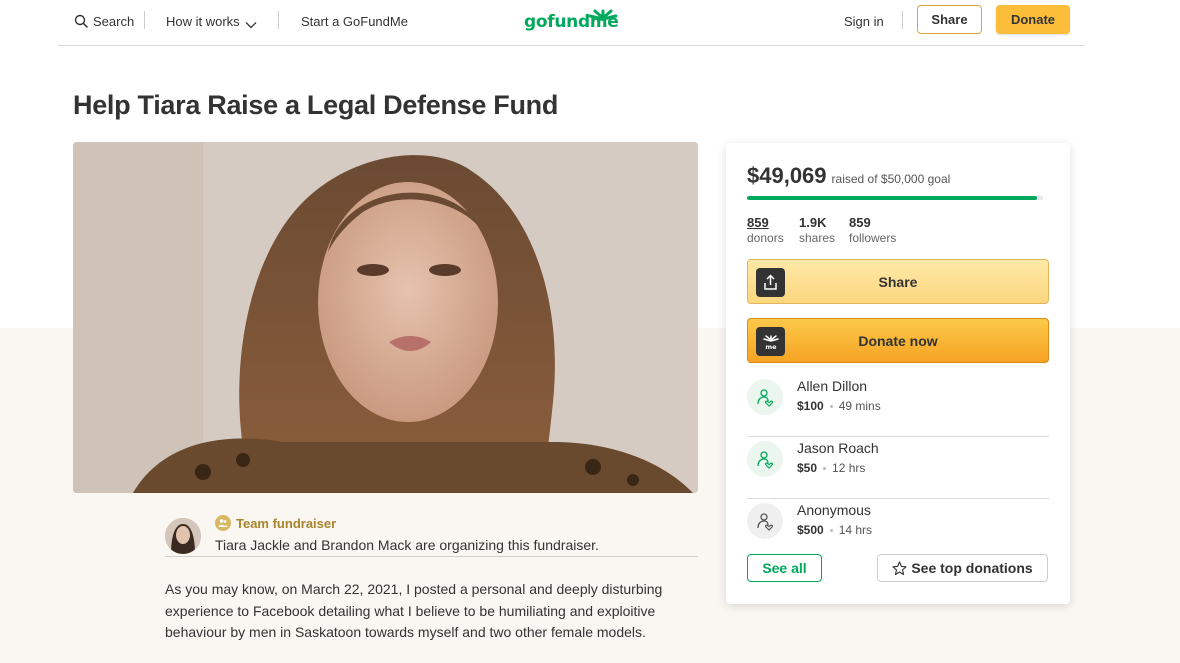 This screenshot has width=1180, height=663. I want to click on donation-amount: $100, so click(810, 406).